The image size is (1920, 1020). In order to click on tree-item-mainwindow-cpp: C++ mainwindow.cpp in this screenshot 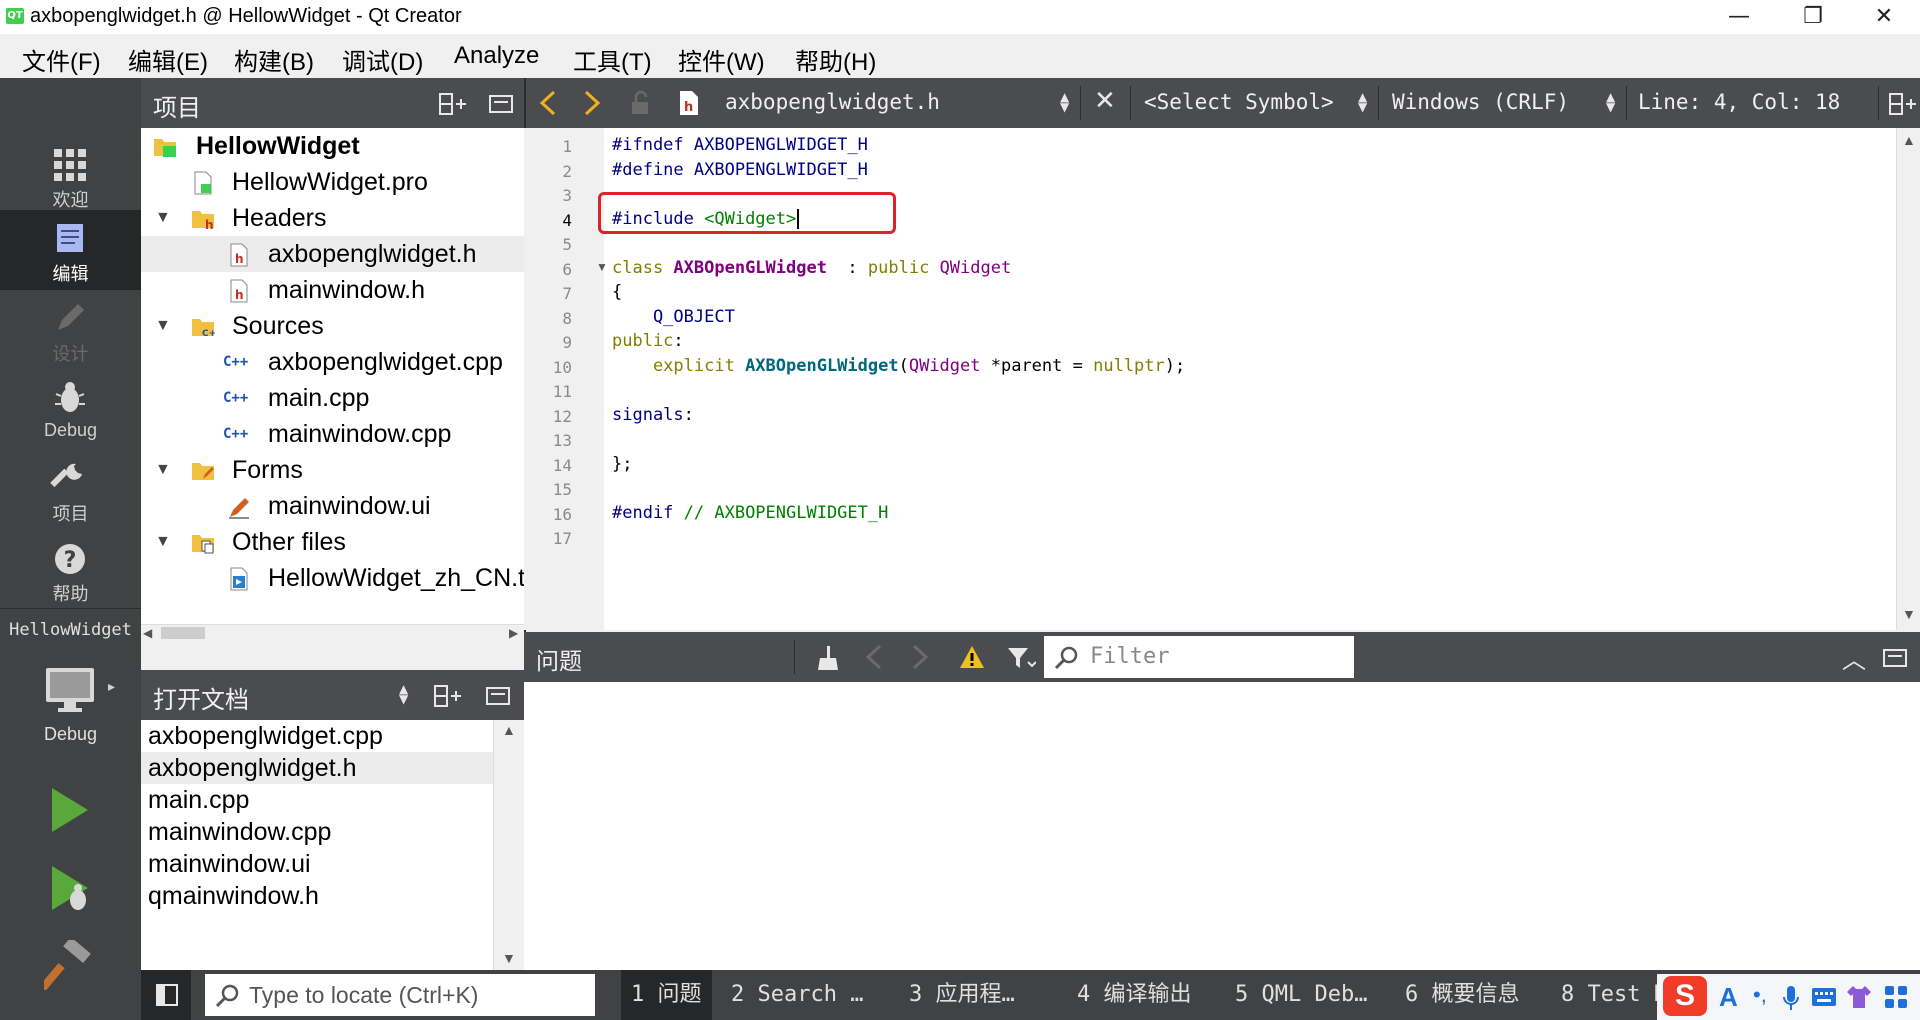, I will do `click(332, 434)`.